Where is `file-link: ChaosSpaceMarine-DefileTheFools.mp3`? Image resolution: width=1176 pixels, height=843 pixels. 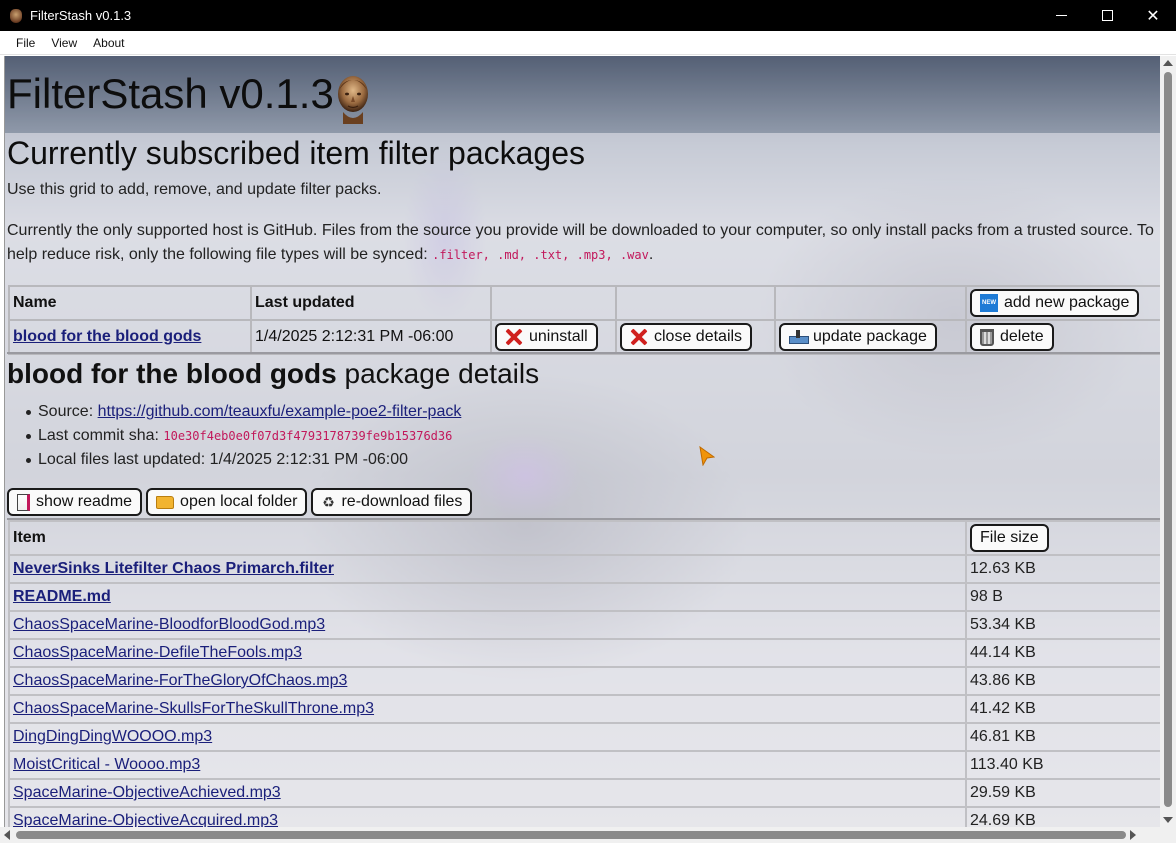 file-link: ChaosSpaceMarine-DefileTheFools.mp3 is located at coordinates (157, 652).